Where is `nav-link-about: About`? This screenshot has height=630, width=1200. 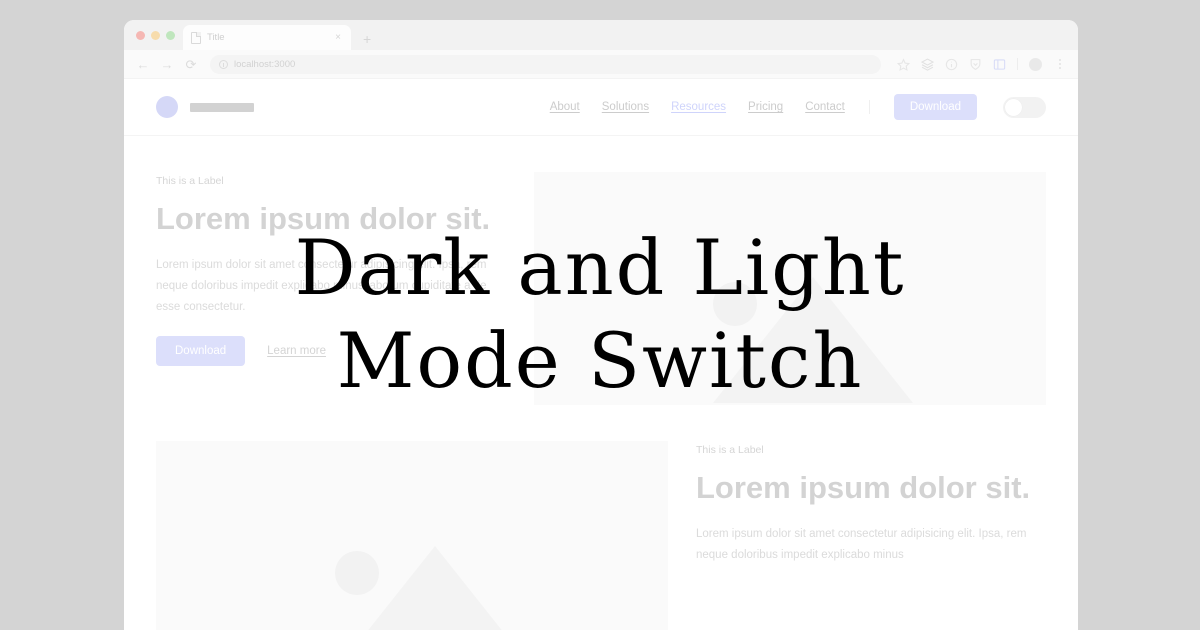
nav-link-about: About is located at coordinates (565, 107).